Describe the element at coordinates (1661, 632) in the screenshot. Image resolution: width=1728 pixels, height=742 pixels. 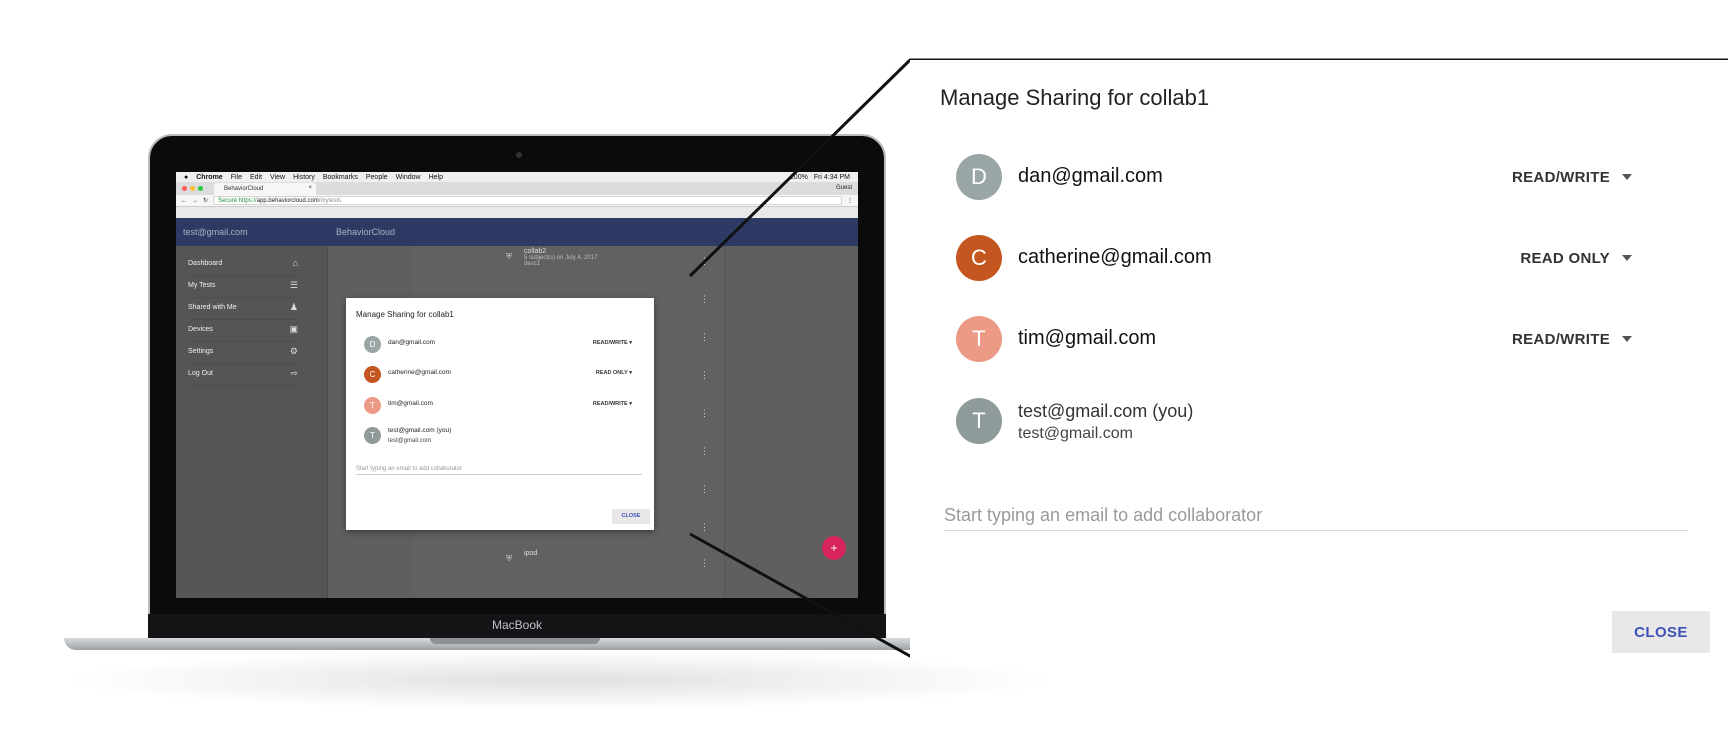
I see `close-button: CLOSE` at that location.